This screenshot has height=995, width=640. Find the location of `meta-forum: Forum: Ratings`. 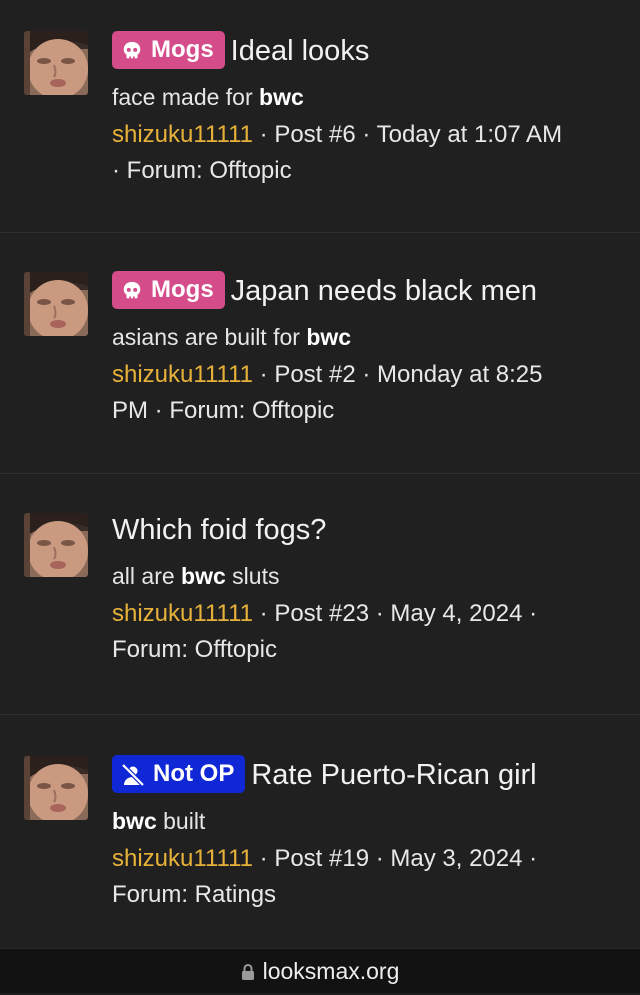

meta-forum: Forum: Ratings is located at coordinates (194, 894).